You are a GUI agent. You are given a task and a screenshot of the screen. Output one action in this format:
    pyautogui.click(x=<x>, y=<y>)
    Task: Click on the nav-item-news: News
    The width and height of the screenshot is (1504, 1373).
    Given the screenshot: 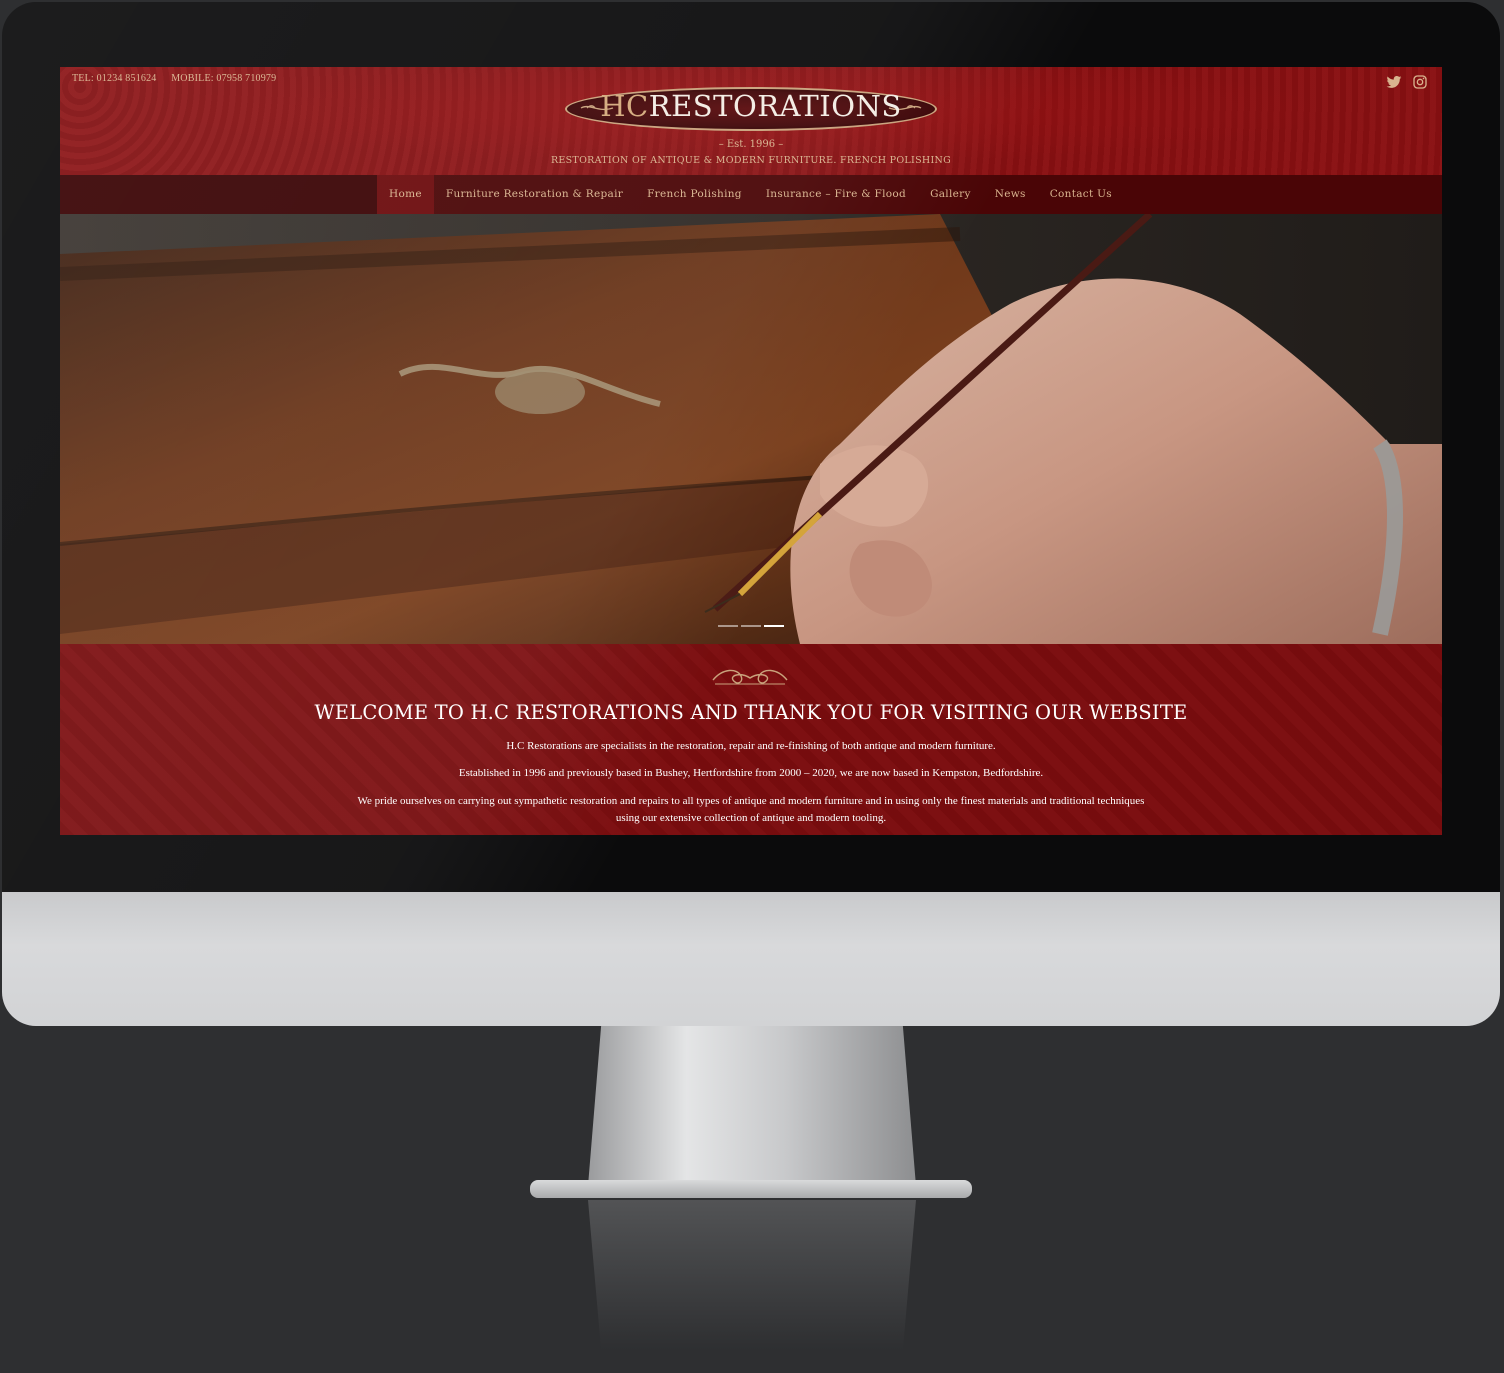 What is the action you would take?
    pyautogui.click(x=1010, y=194)
    